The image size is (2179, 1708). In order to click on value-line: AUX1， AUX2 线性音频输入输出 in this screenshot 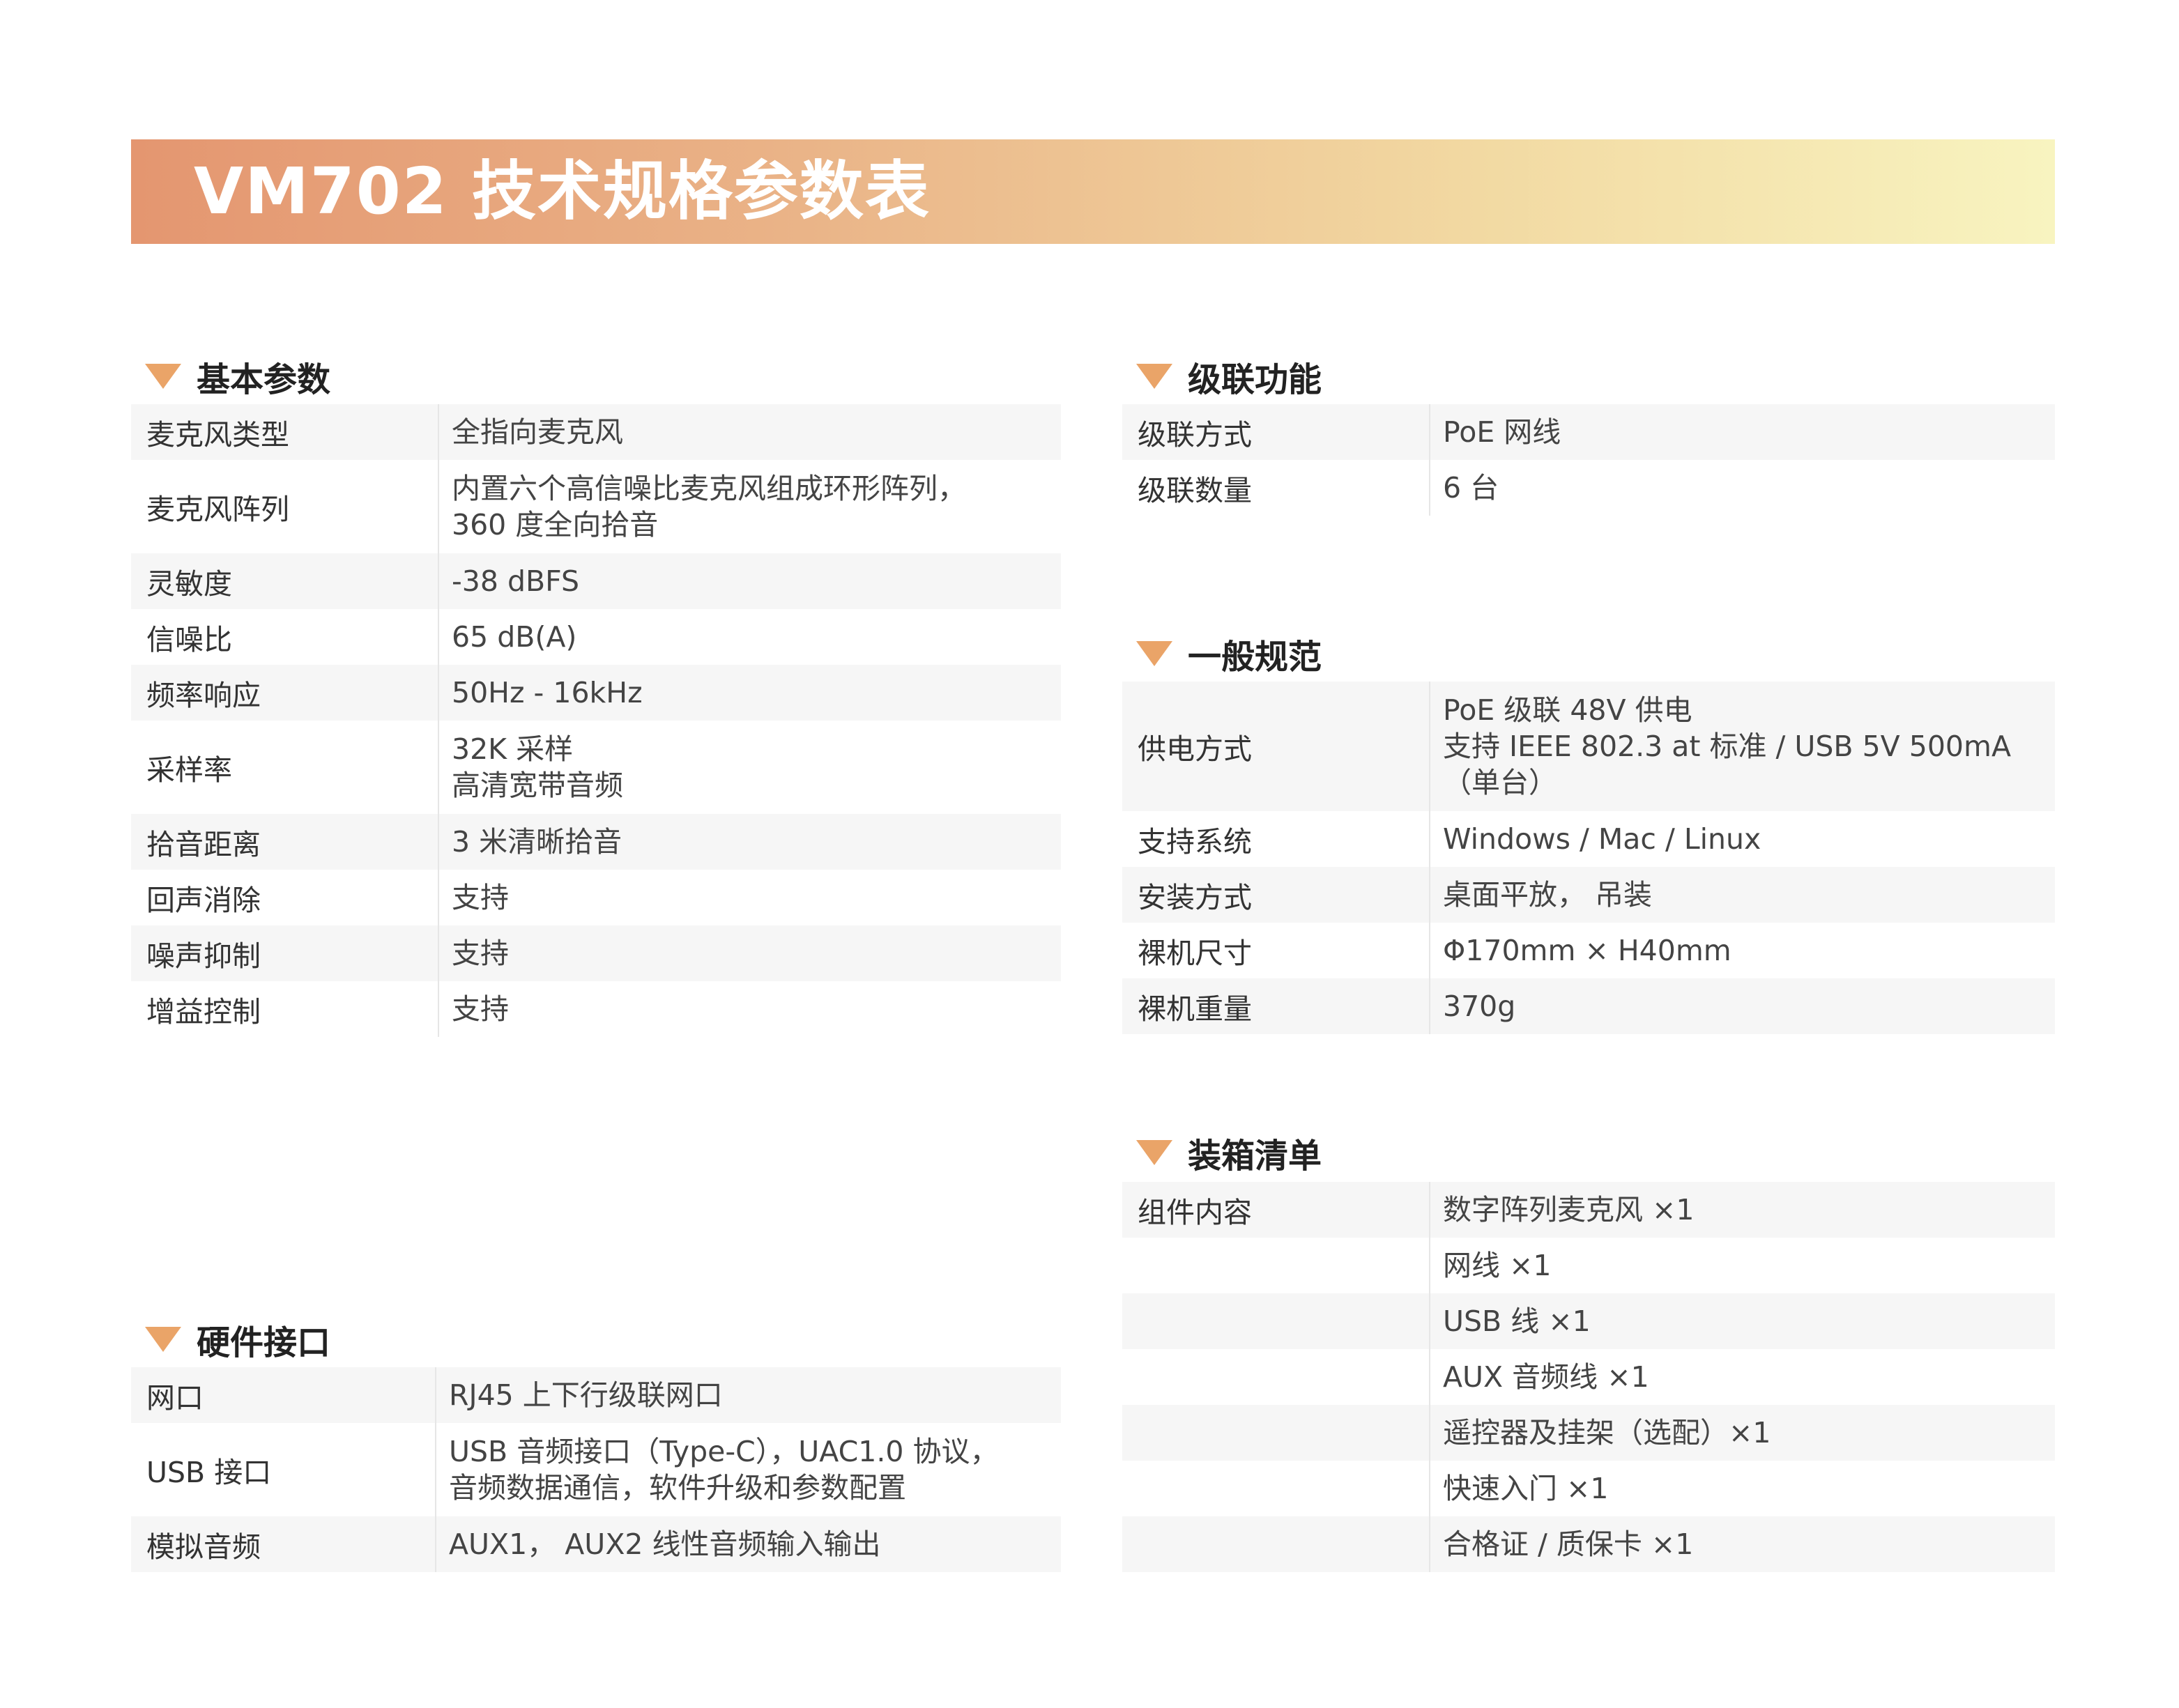, I will do `click(665, 1545)`.